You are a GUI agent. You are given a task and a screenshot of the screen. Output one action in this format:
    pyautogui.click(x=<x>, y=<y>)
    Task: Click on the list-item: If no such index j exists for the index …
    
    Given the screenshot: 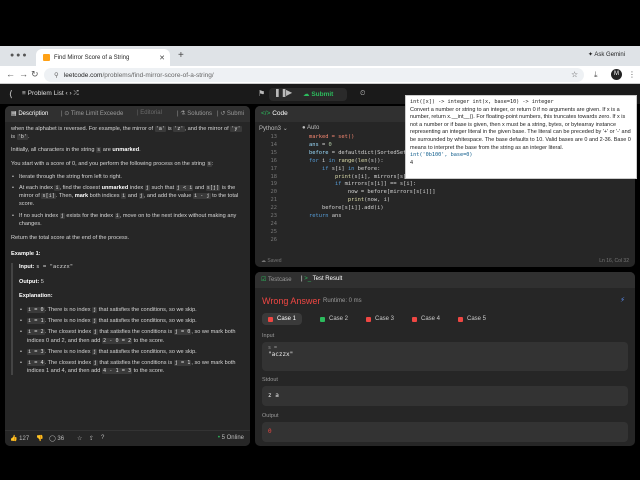 What is the action you would take?
    pyautogui.click(x=127, y=220)
    